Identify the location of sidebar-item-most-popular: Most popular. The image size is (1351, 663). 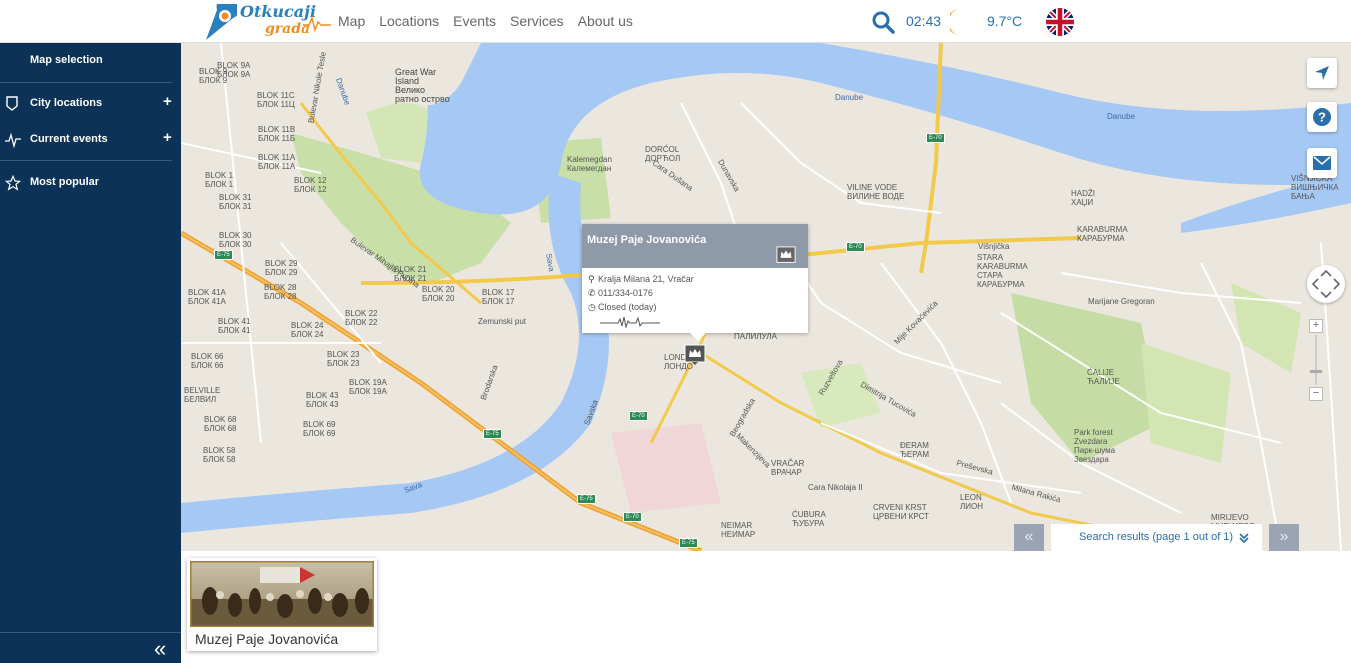
(90, 183).